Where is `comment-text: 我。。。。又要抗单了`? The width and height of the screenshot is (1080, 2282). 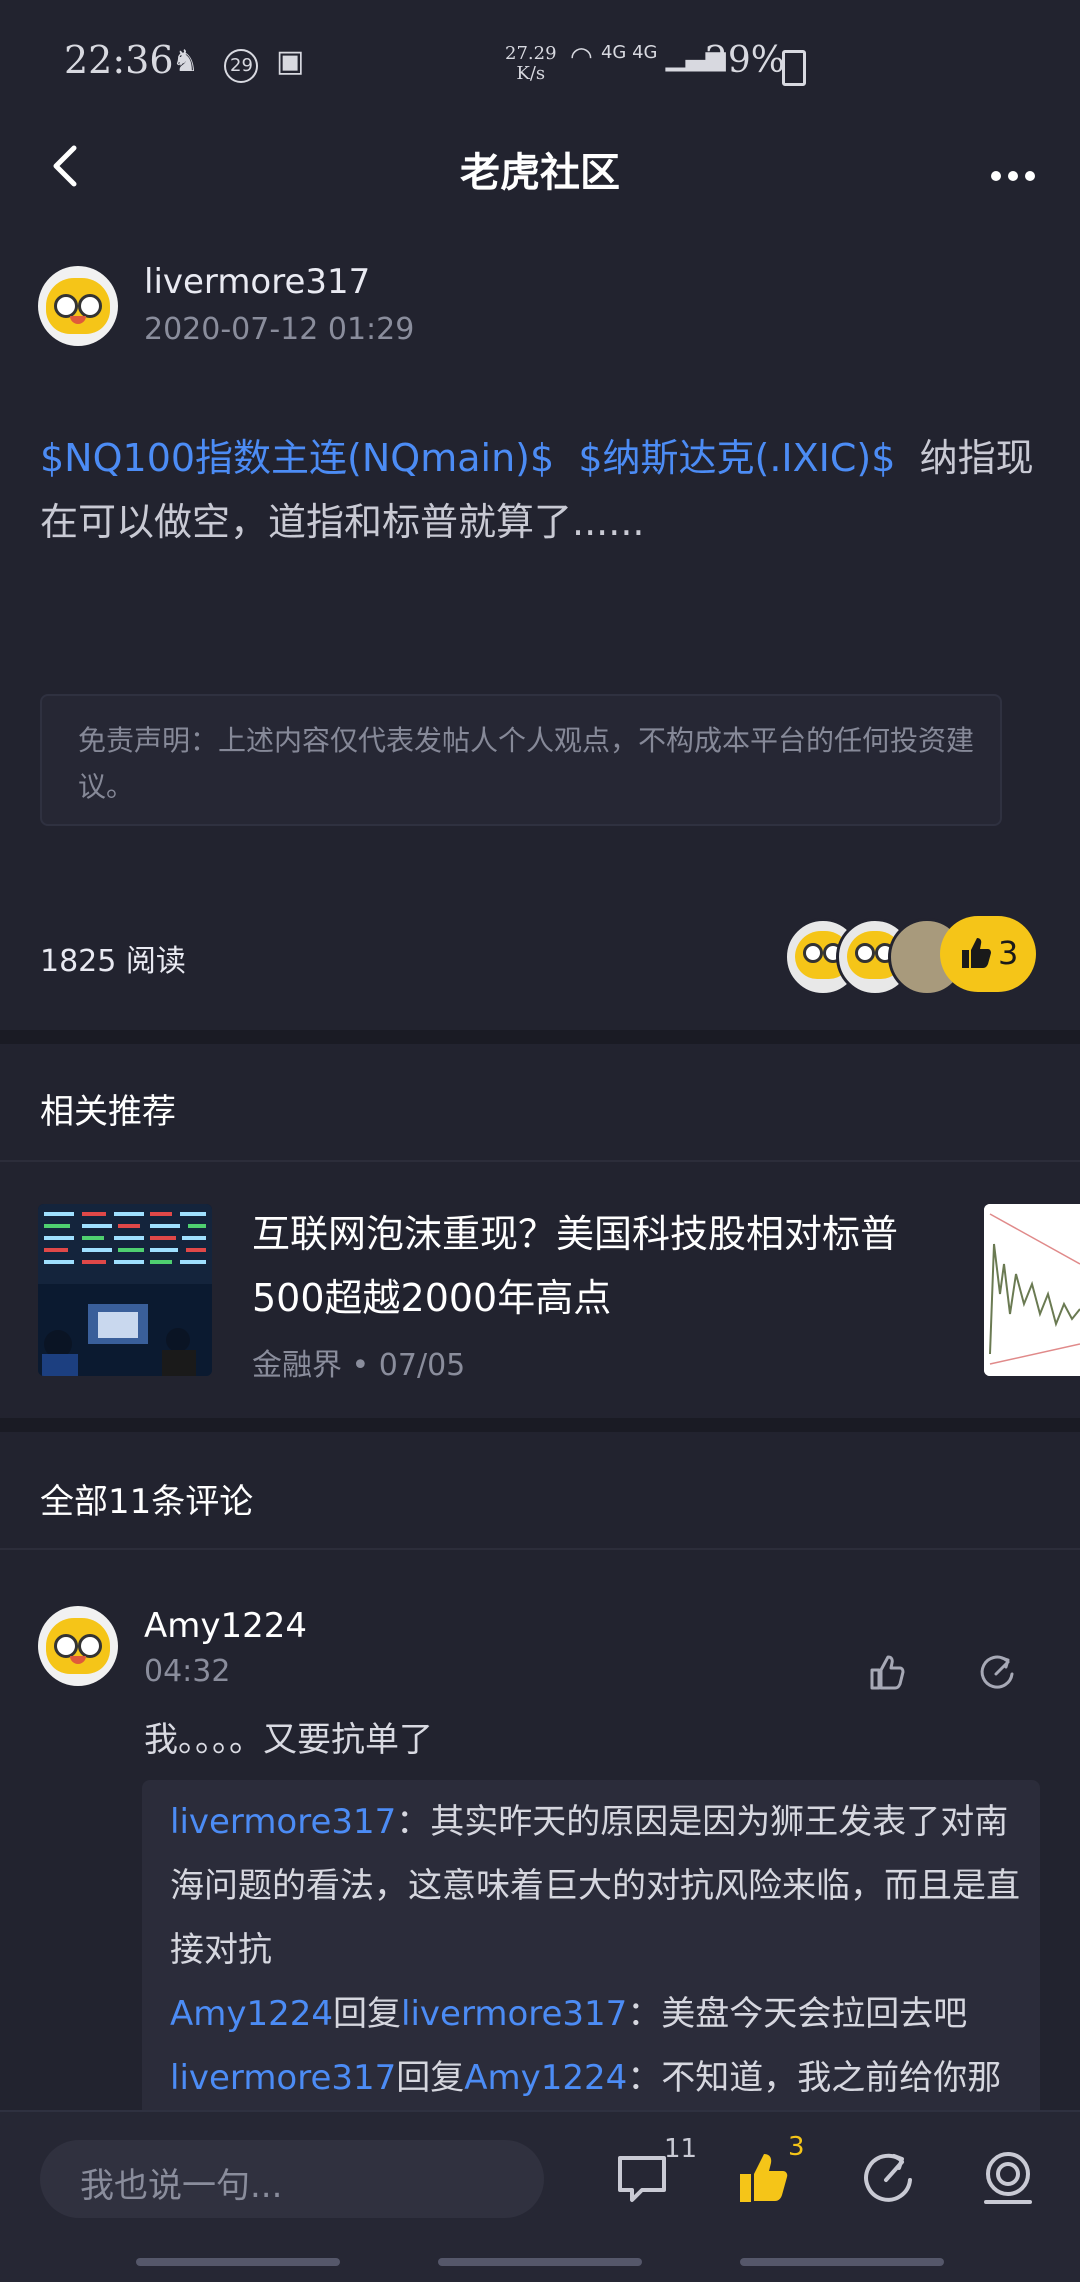
comment-text: 我。。。。又要抗单了 is located at coordinates (288, 1740).